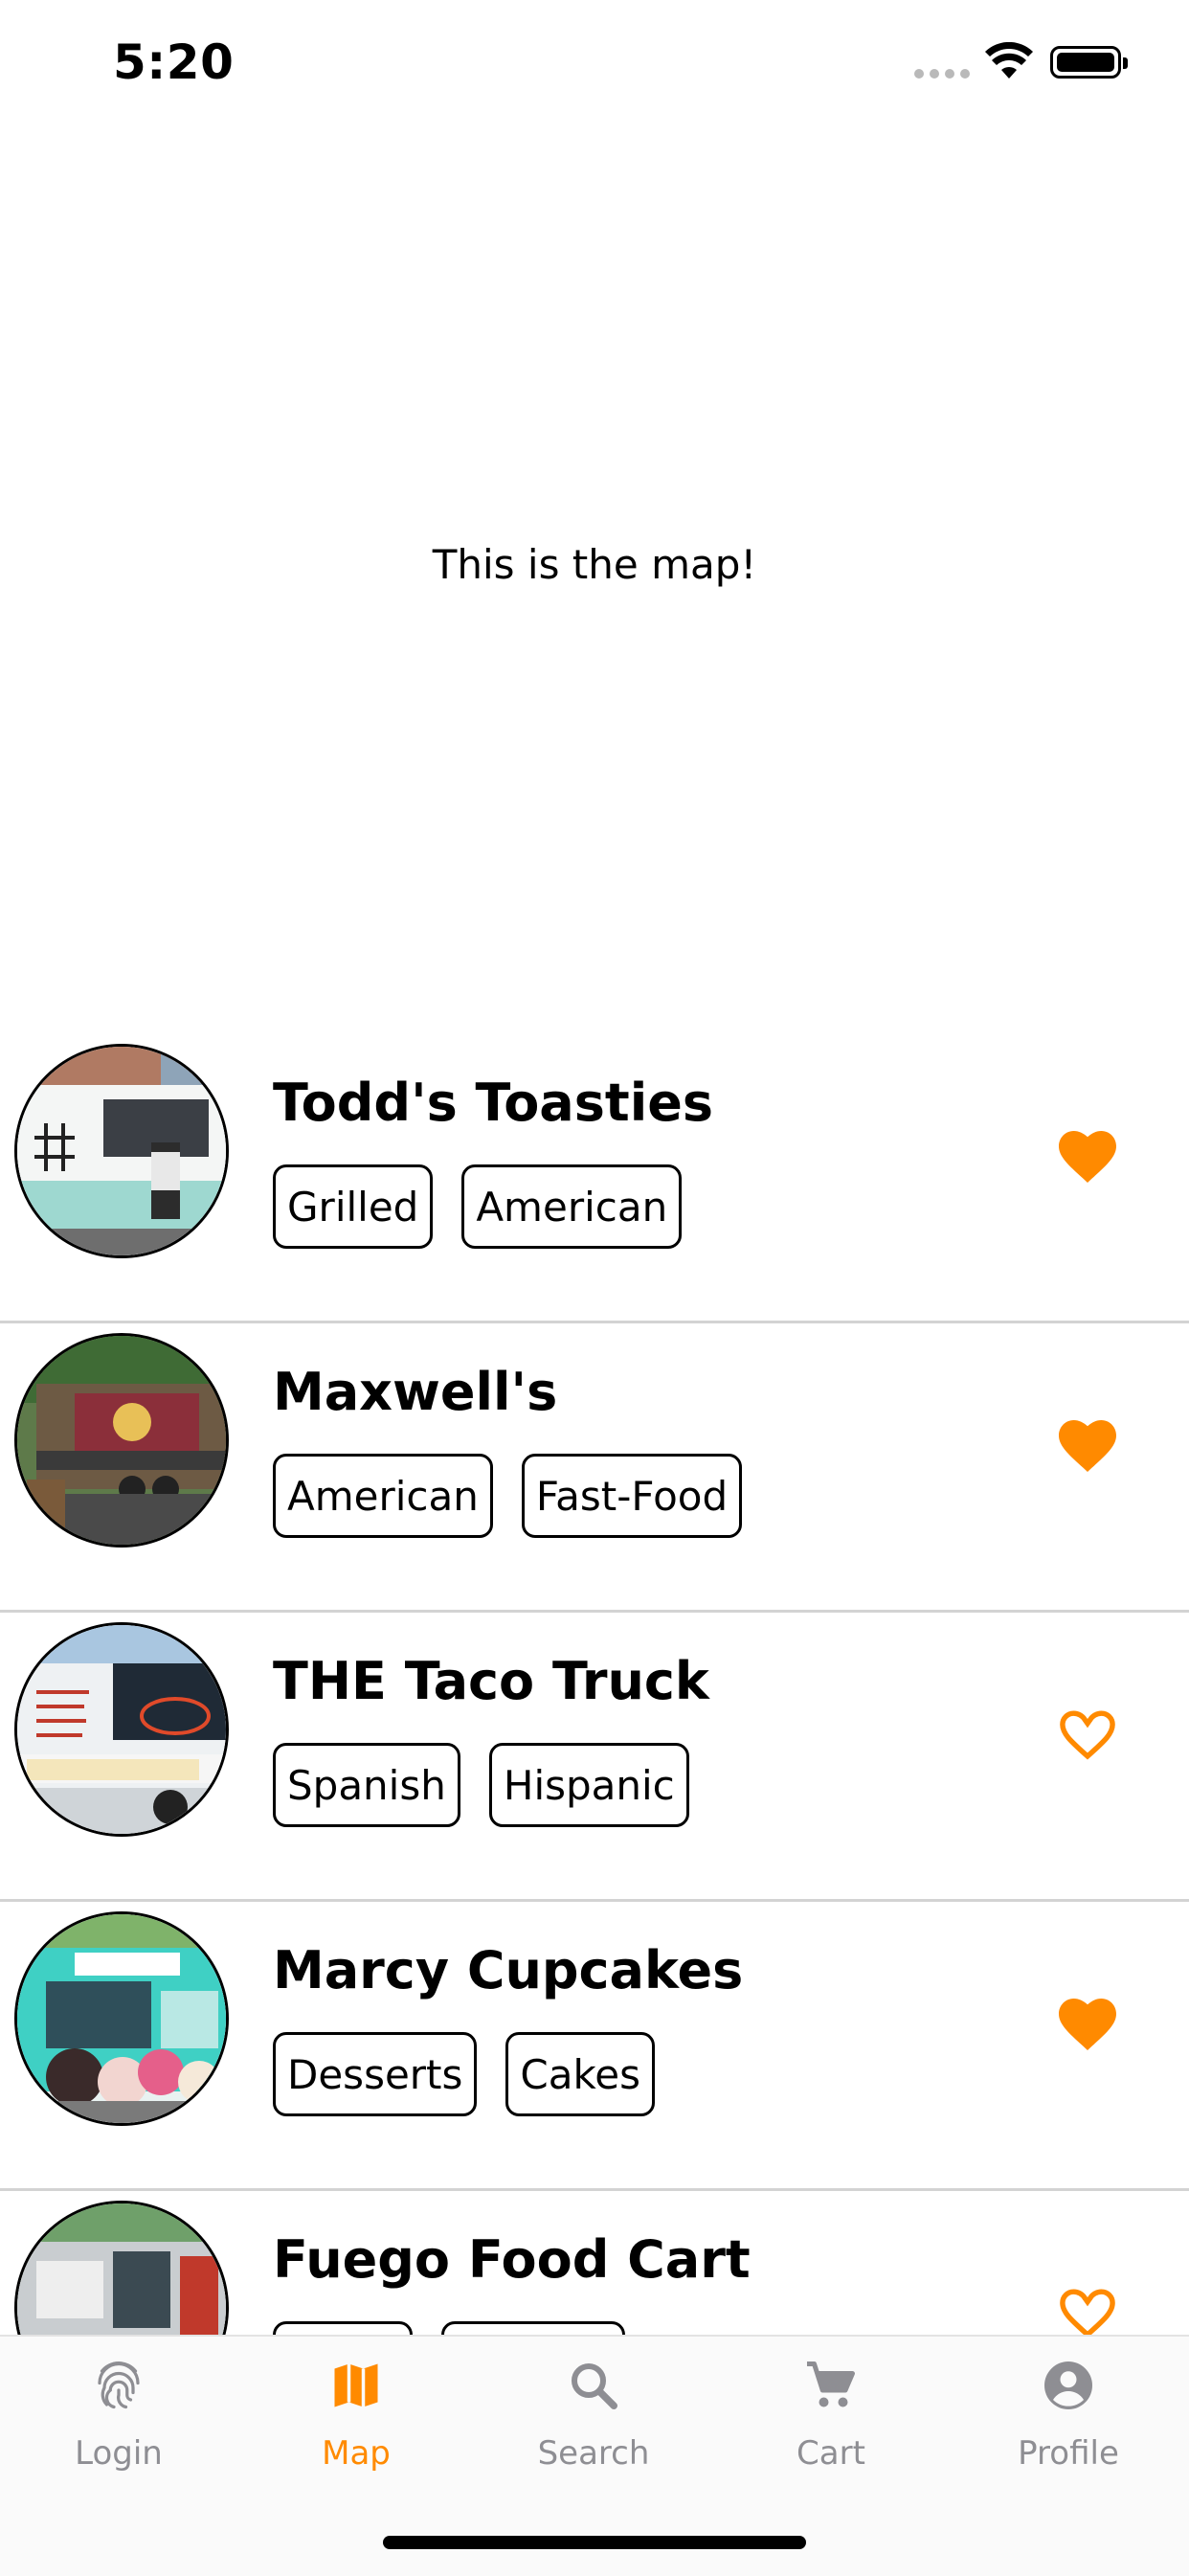  What do you see at coordinates (831, 2423) in the screenshot?
I see `tab-cart: Cart` at bounding box center [831, 2423].